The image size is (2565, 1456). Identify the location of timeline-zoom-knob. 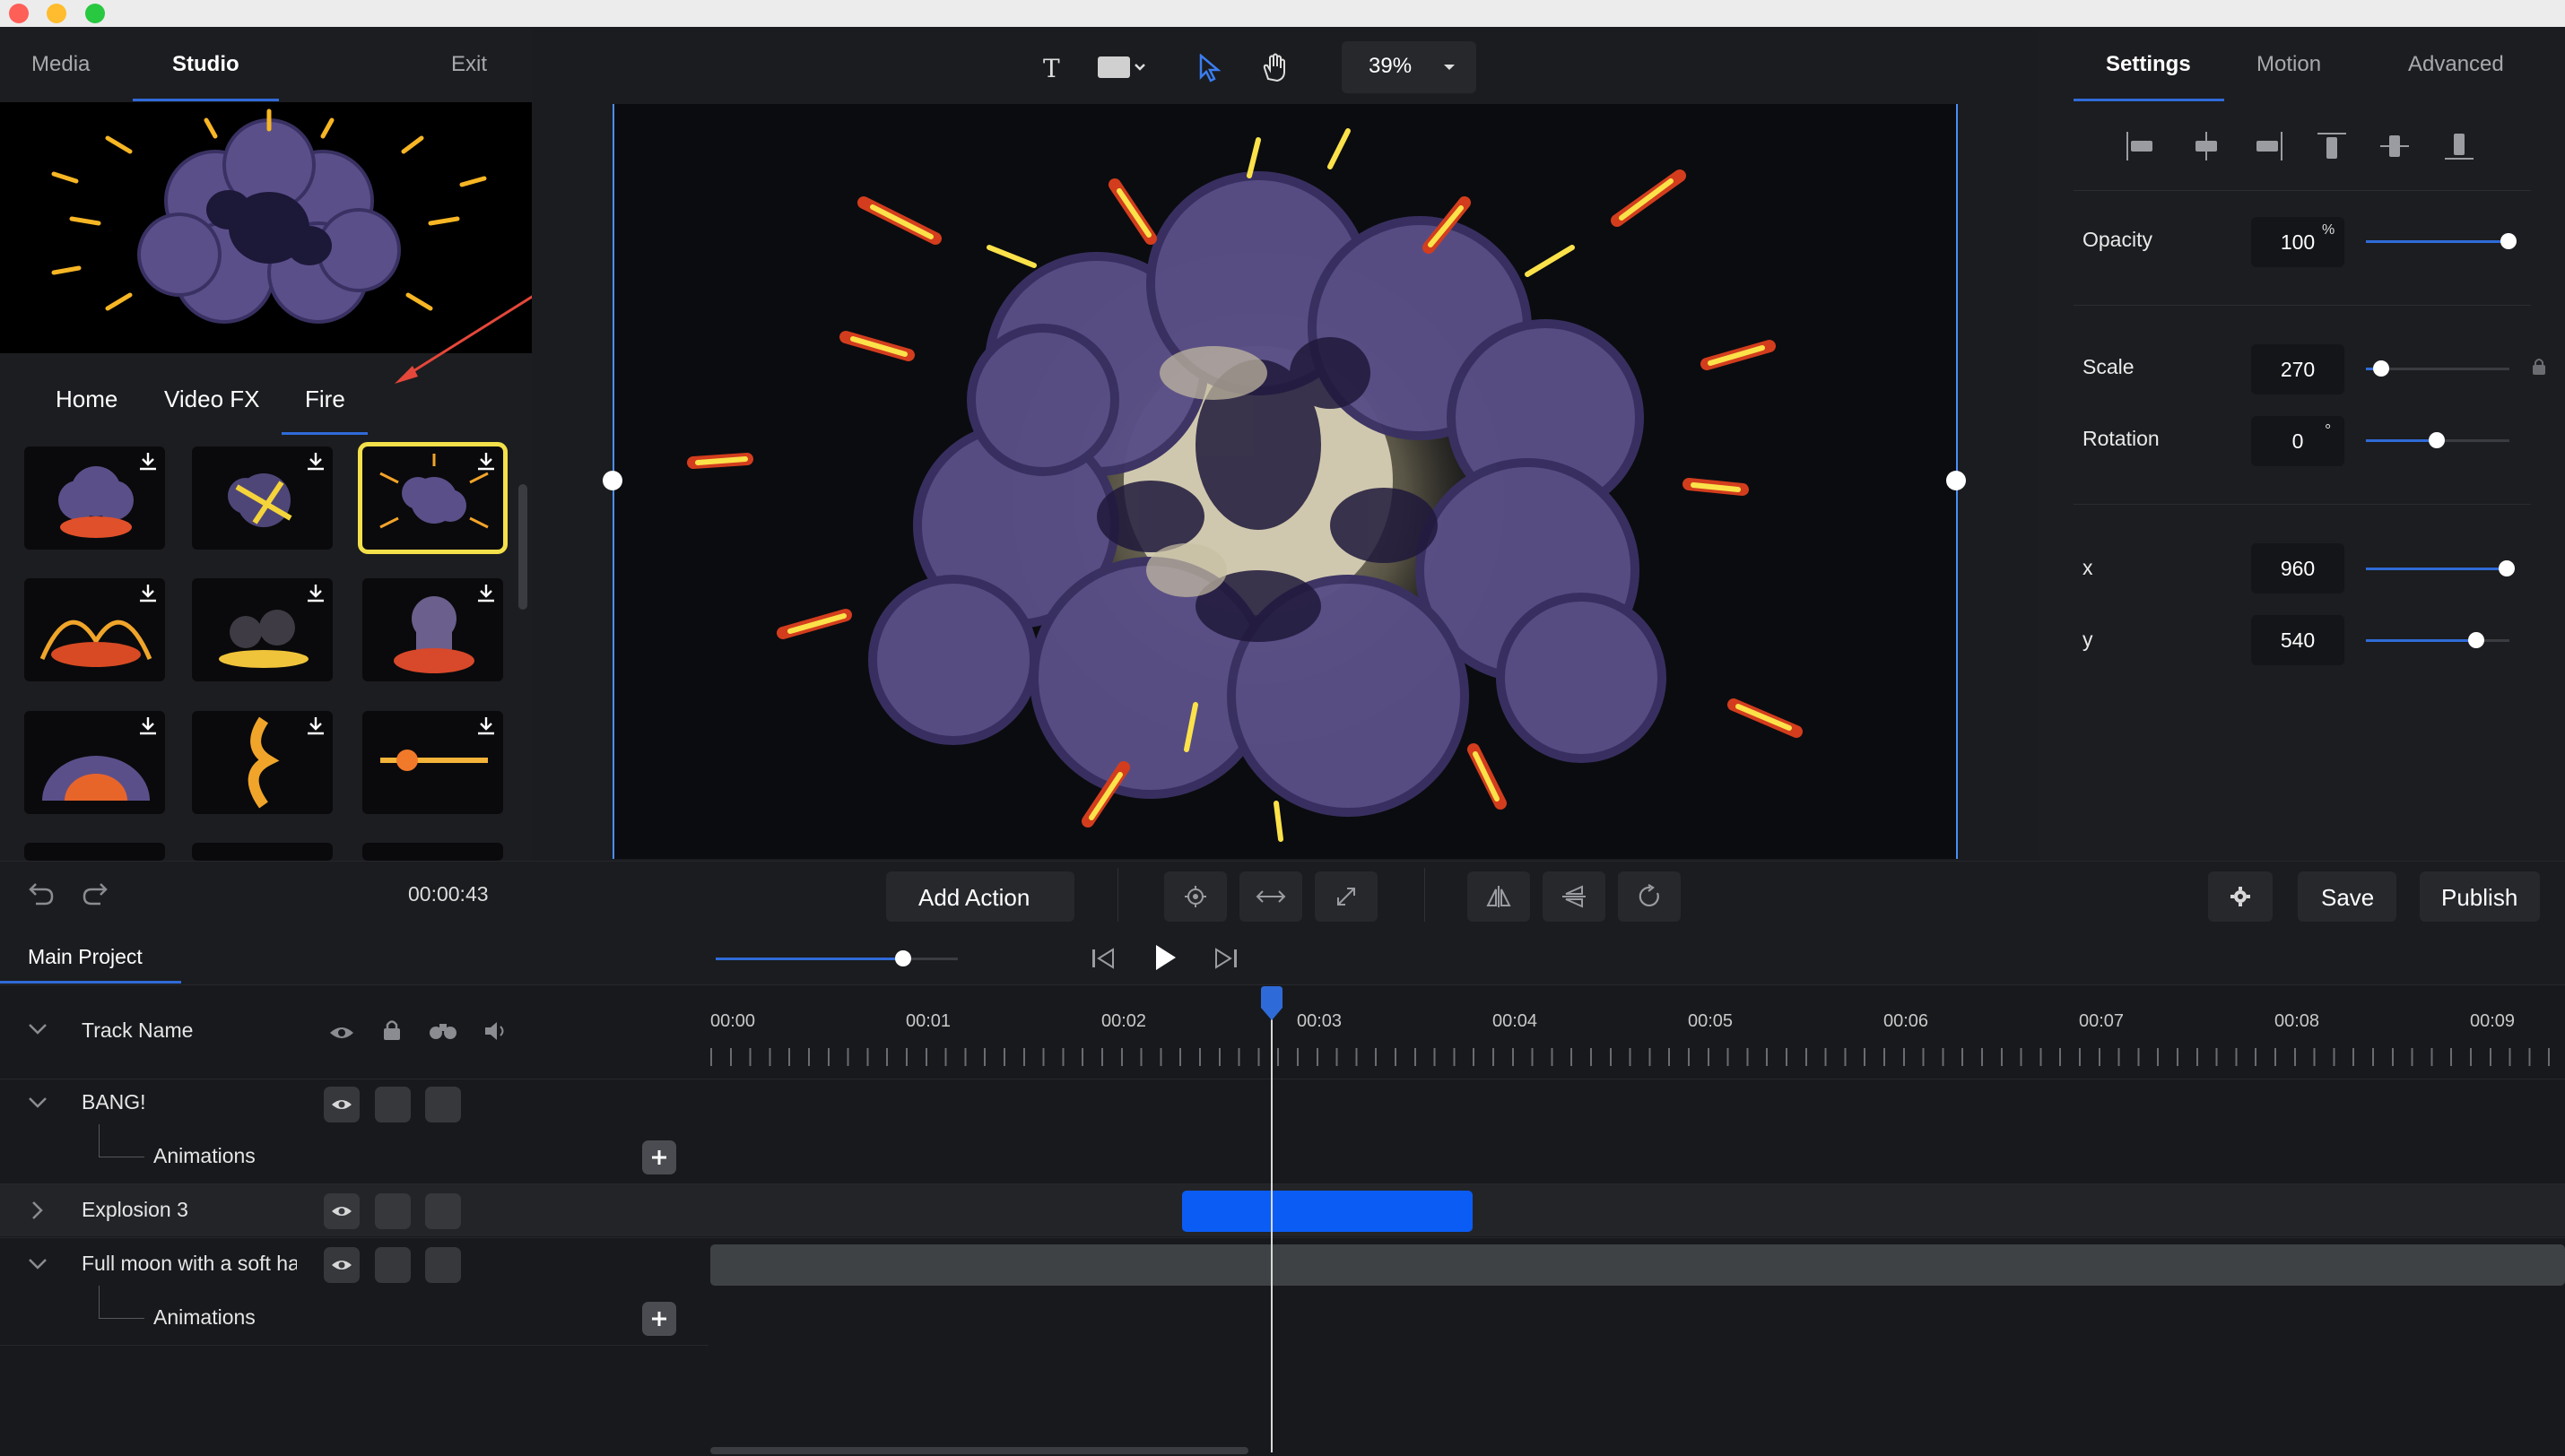
(903, 958).